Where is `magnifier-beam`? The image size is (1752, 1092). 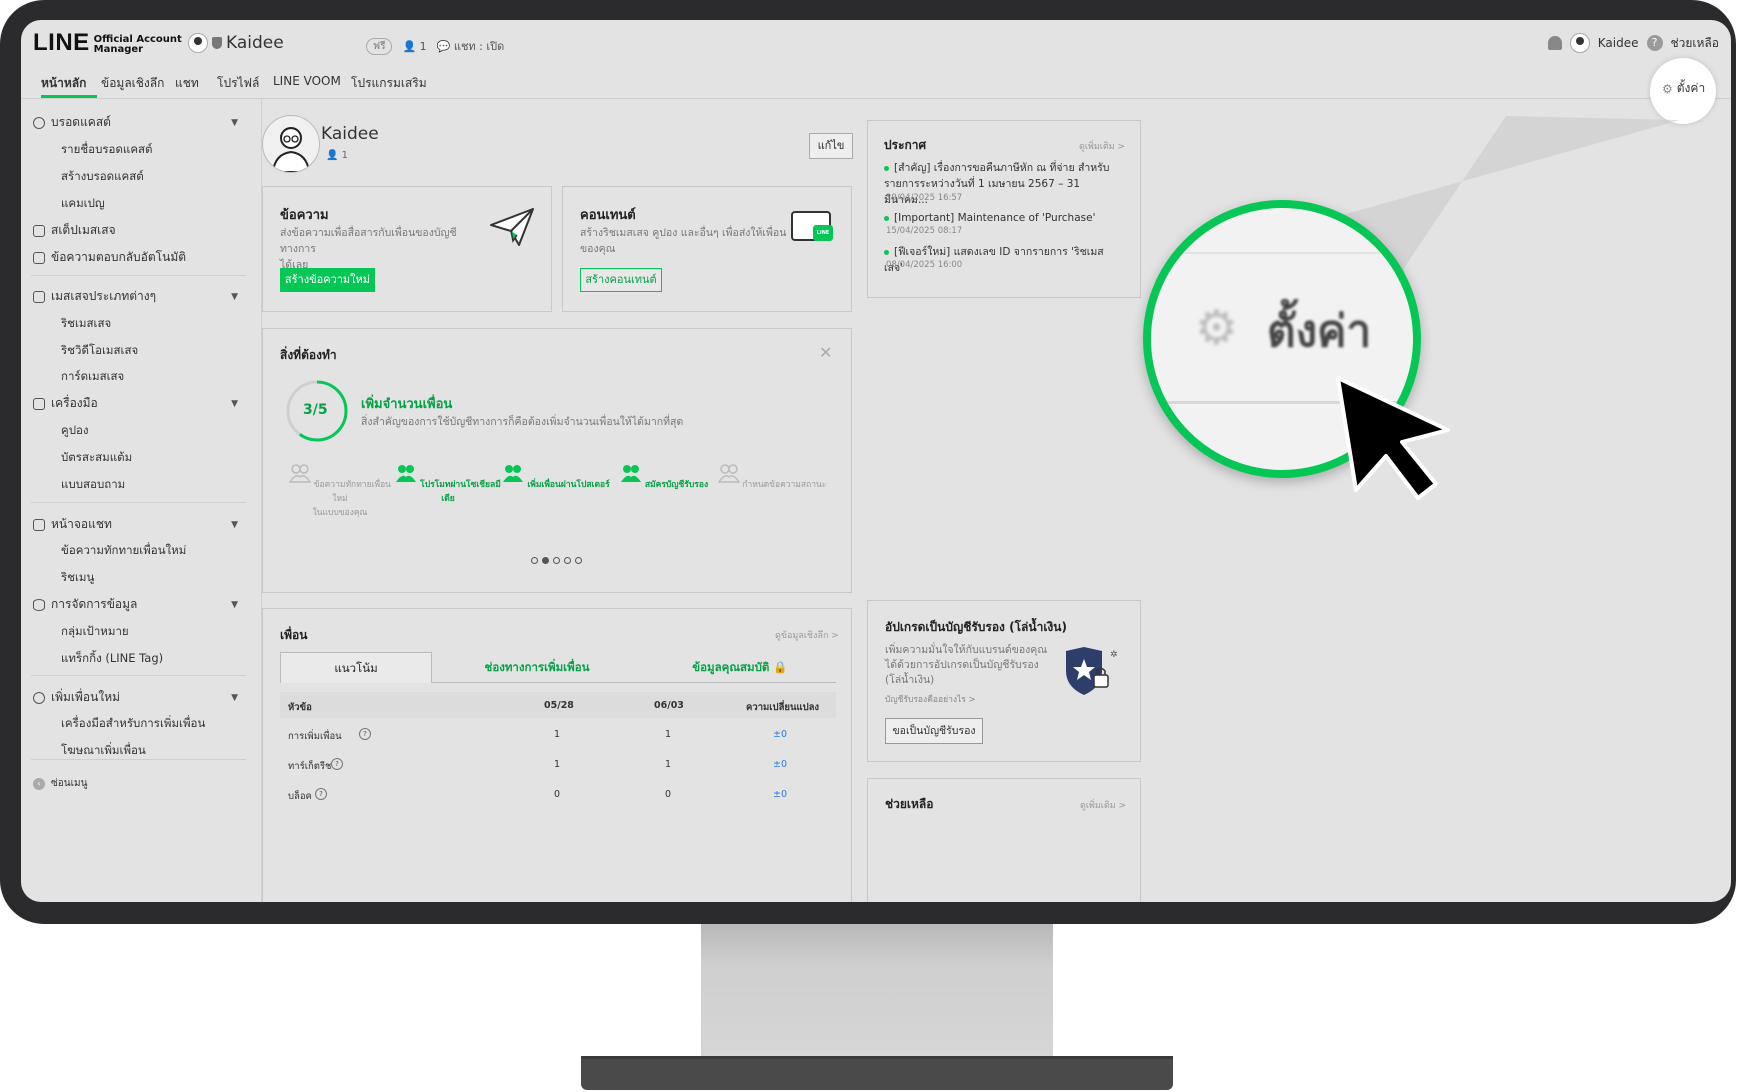
magnifier-beam is located at coordinates (1481, 226).